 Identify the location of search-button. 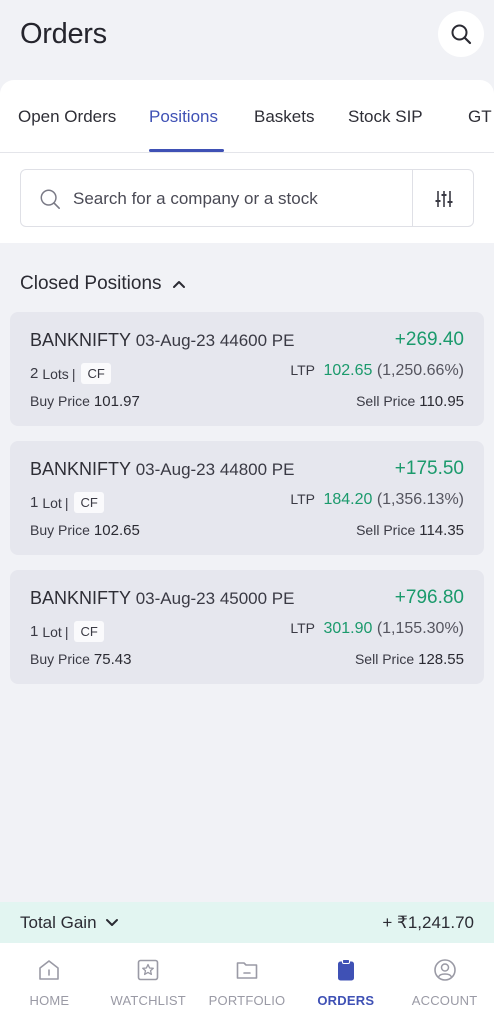
(461, 34).